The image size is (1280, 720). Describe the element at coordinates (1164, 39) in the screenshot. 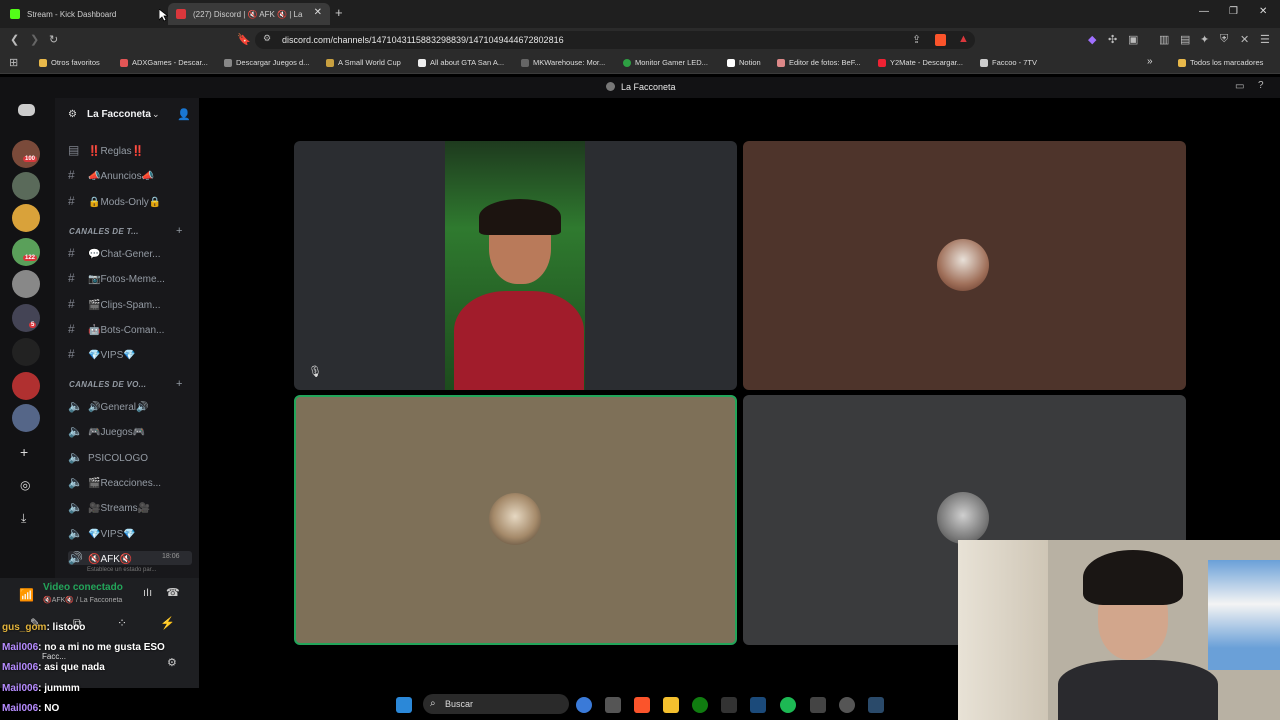

I see `sidebar-icon: ▥` at that location.